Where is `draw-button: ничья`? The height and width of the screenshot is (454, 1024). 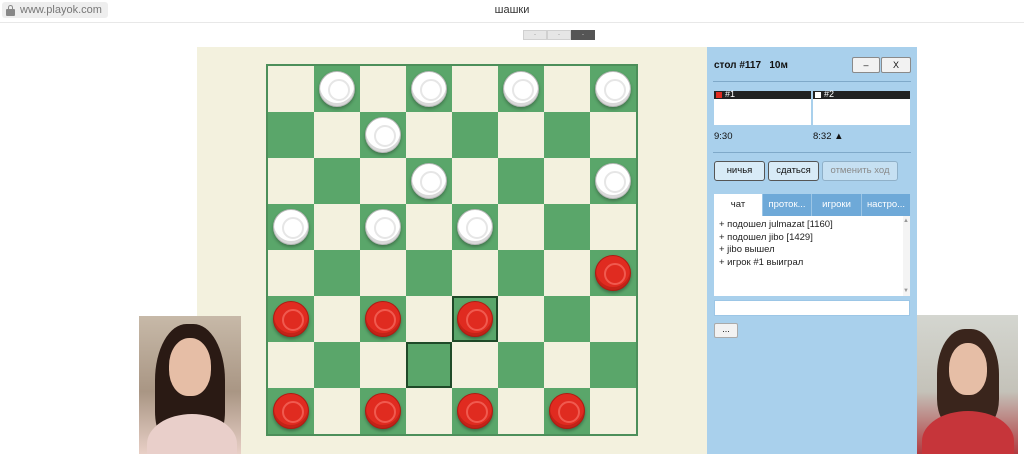
draw-button: ничья is located at coordinates (739, 171).